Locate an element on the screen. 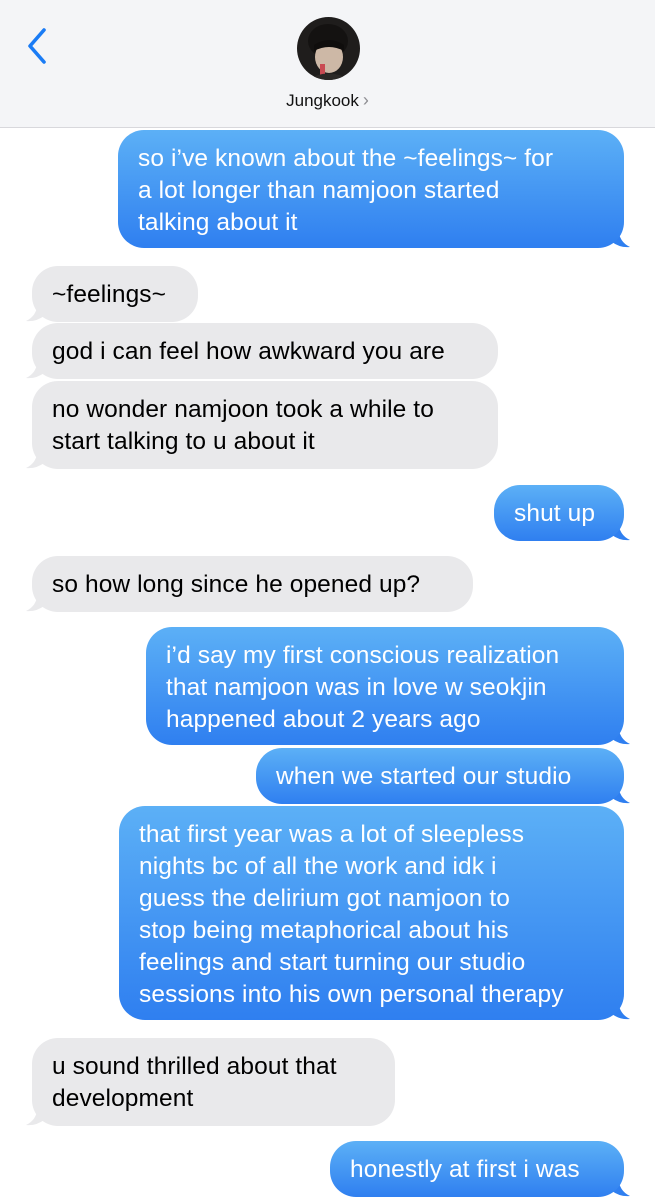  message-line: feelings and start turning our studio is located at coordinates (332, 962).